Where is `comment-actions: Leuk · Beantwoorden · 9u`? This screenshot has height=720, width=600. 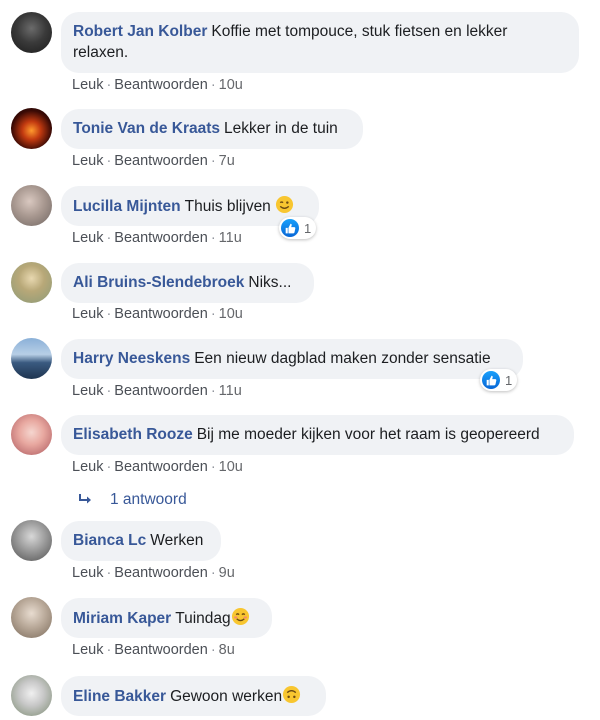
comment-actions: Leuk · Beantwoorden · 9u is located at coordinates (153, 573).